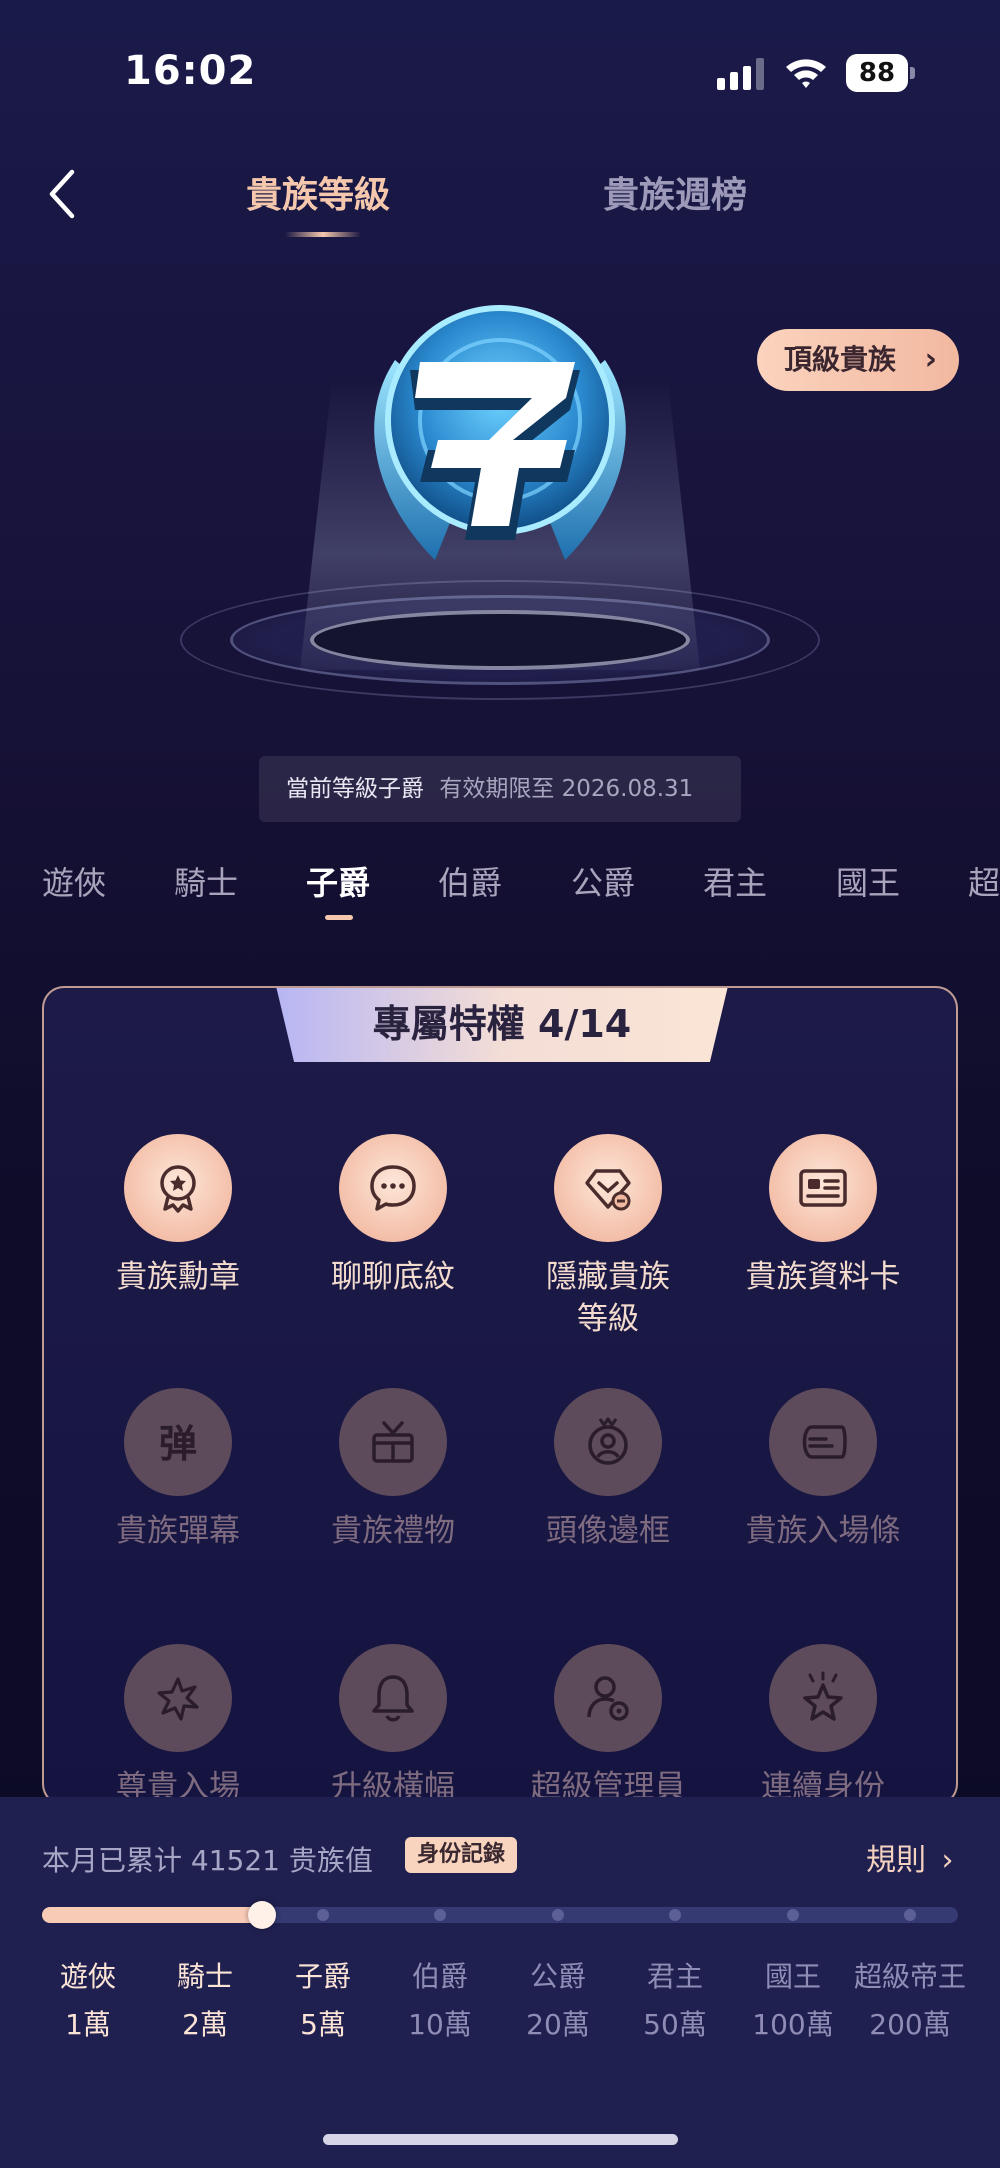  I want to click on tab-noble-weekly-rank: 貴族週榜, so click(675, 192).